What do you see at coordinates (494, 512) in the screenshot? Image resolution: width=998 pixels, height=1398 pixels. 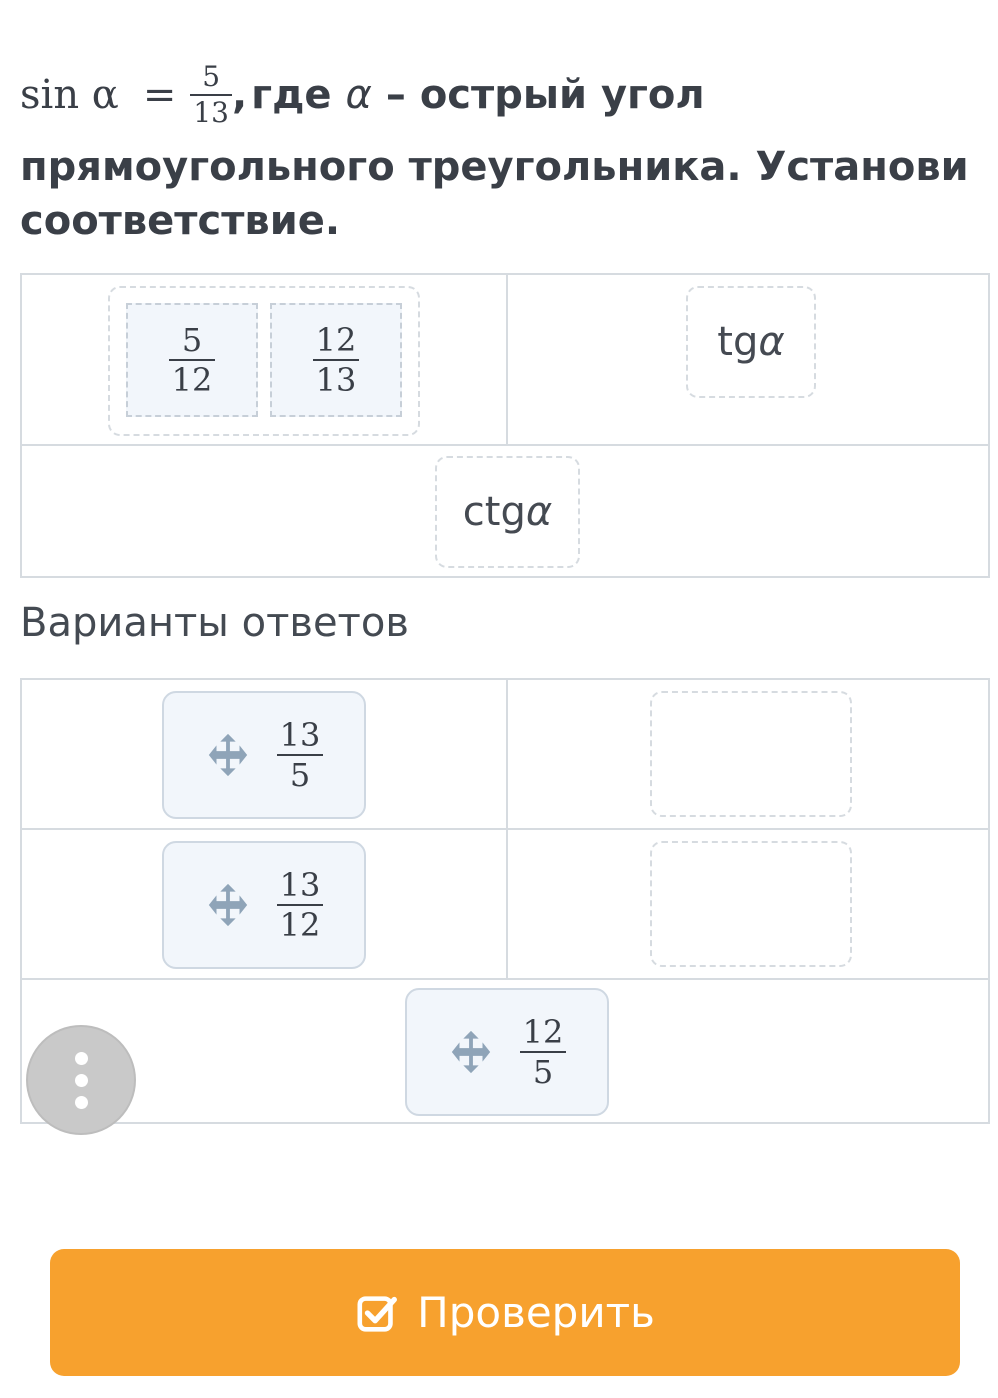 I see `ctg-label: ctg` at bounding box center [494, 512].